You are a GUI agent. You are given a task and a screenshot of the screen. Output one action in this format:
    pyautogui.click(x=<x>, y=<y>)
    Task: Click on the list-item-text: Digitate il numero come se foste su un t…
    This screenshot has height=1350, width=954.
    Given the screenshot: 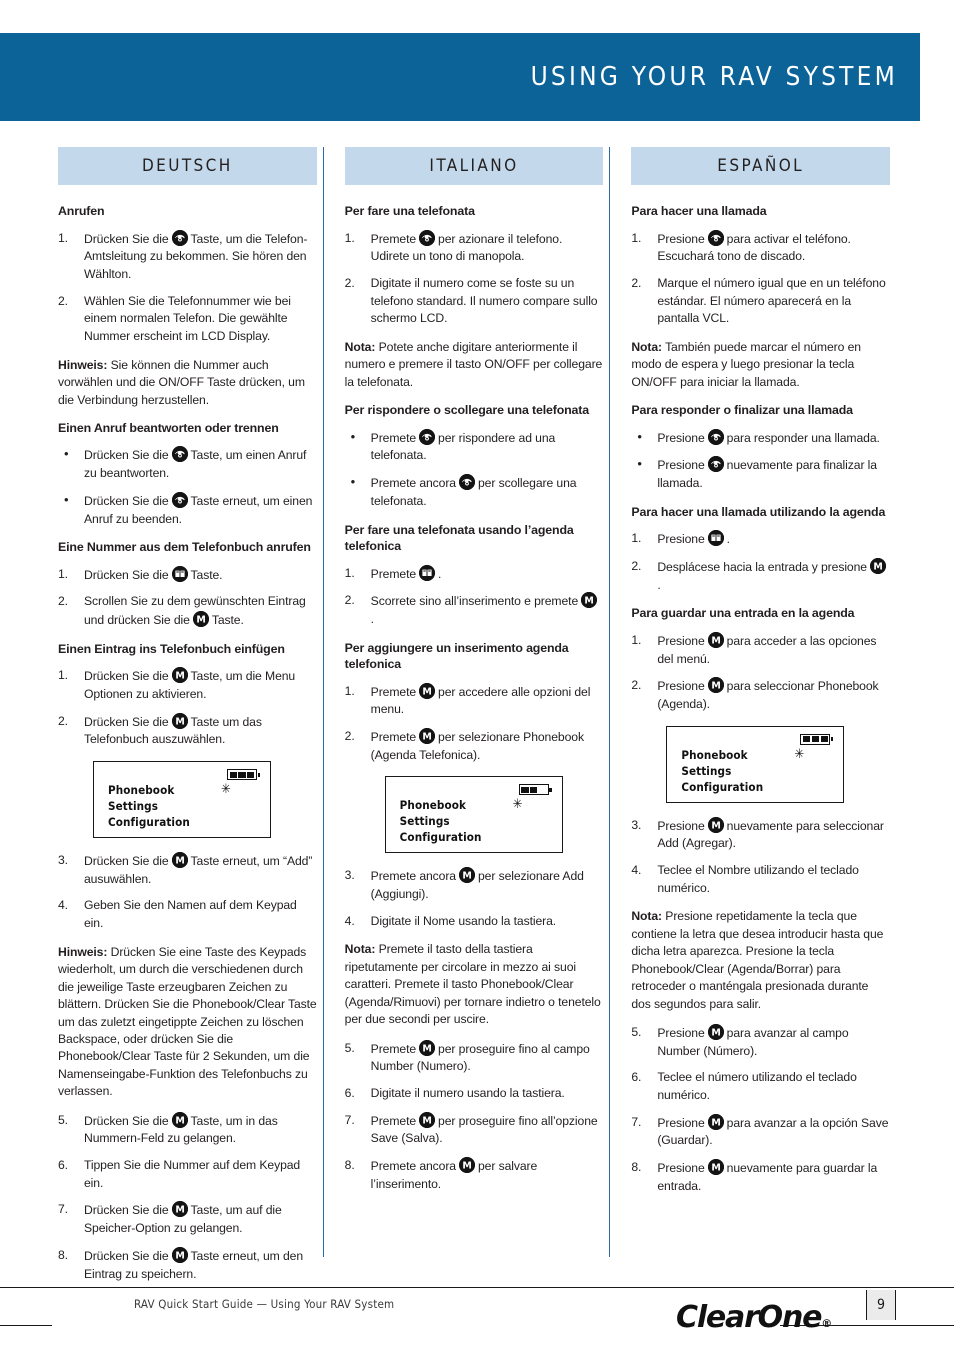 What is the action you would take?
    pyautogui.click(x=484, y=300)
    